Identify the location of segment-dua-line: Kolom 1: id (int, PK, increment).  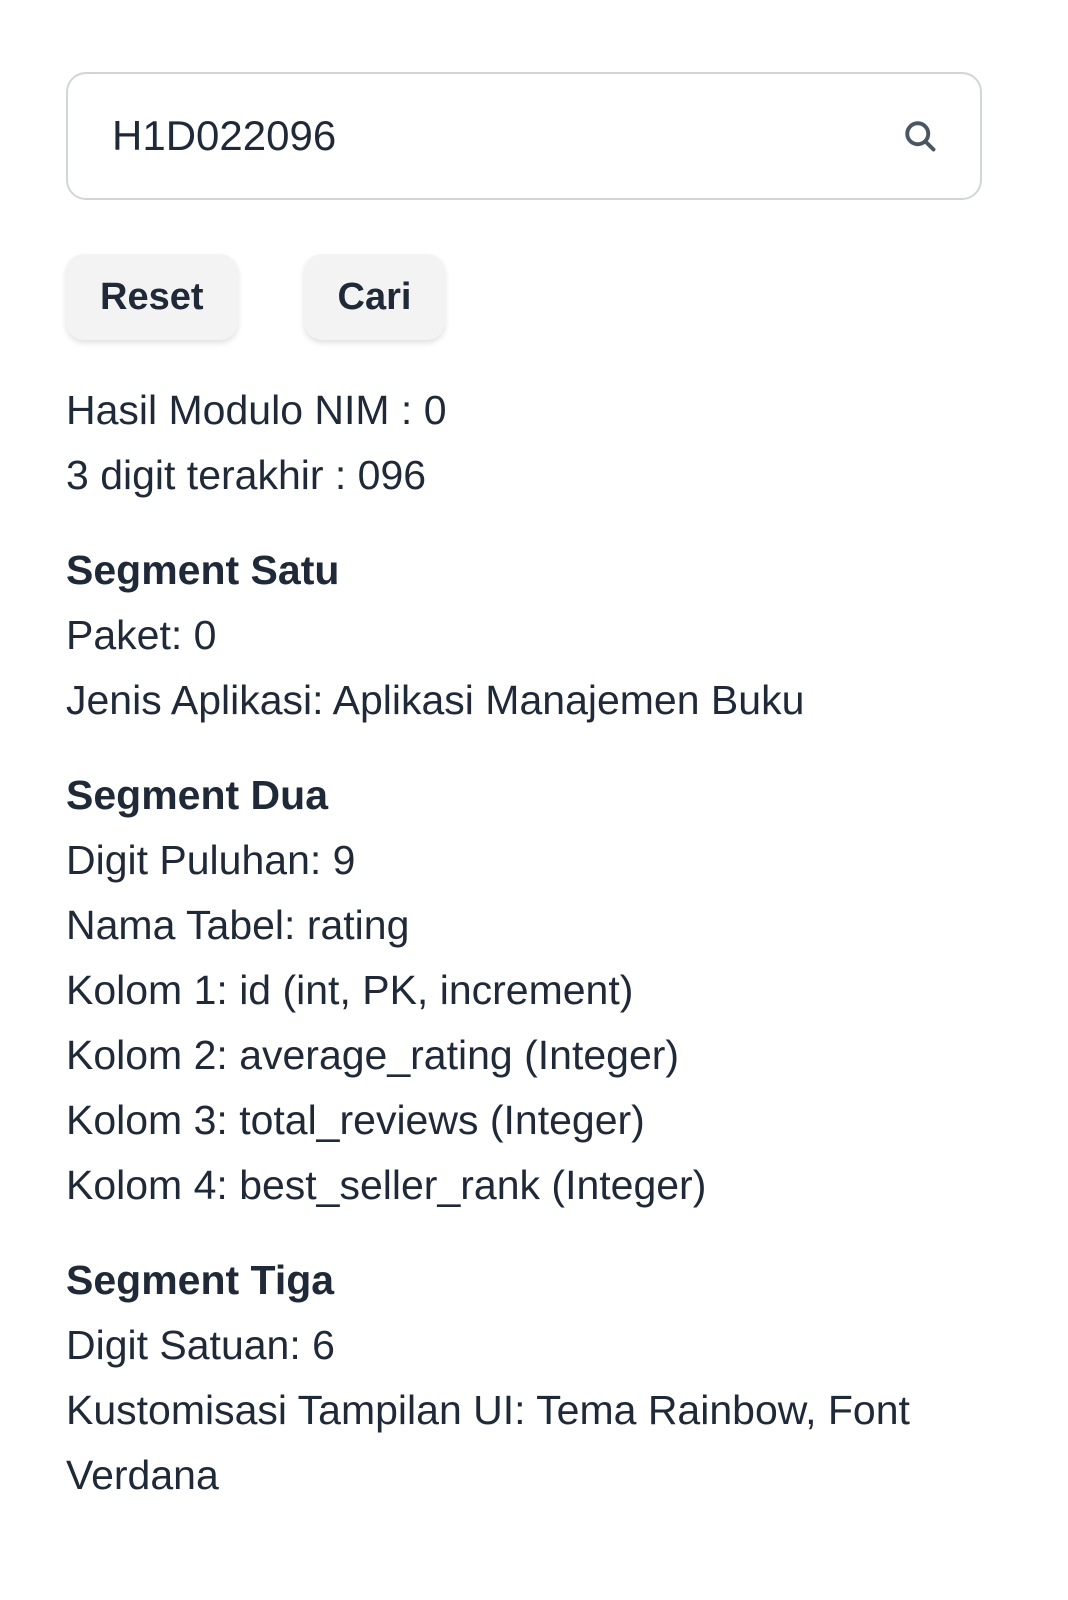
(350, 990).